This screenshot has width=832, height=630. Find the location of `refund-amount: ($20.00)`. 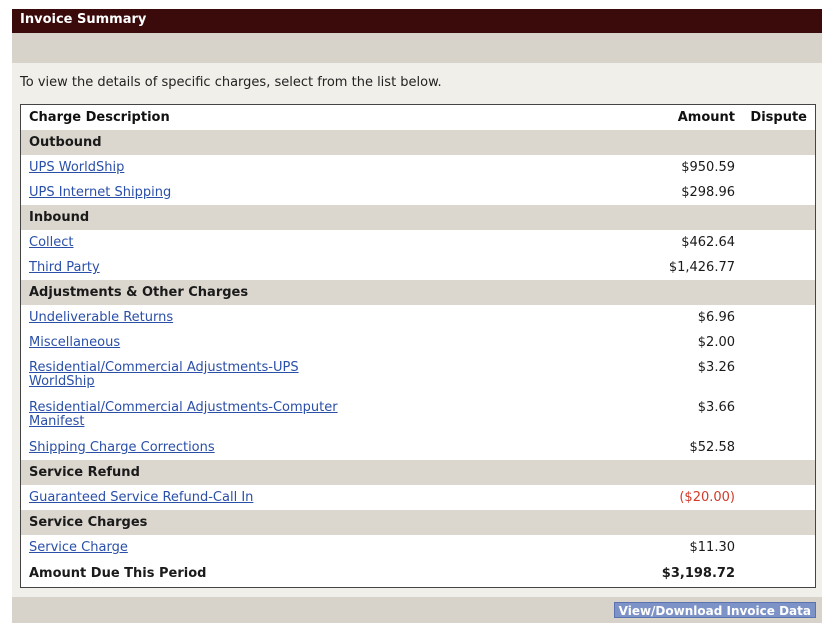

refund-amount: ($20.00) is located at coordinates (707, 497).